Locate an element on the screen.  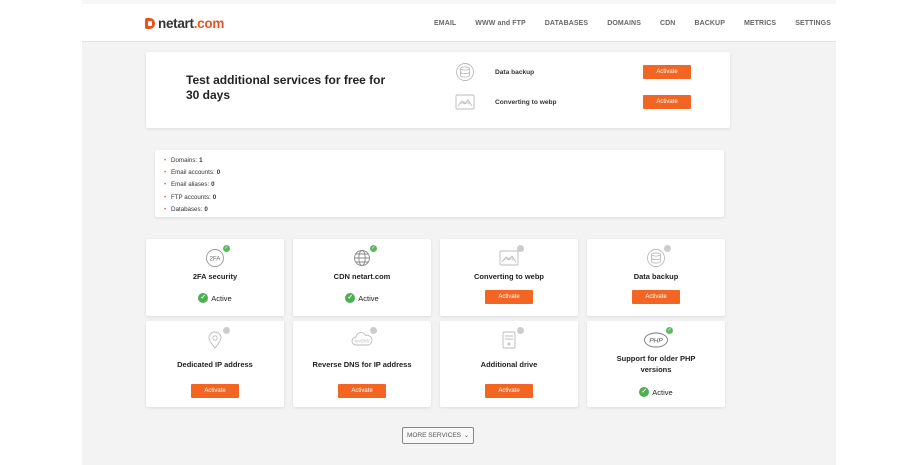
nav-cdn: CDN is located at coordinates (667, 23).